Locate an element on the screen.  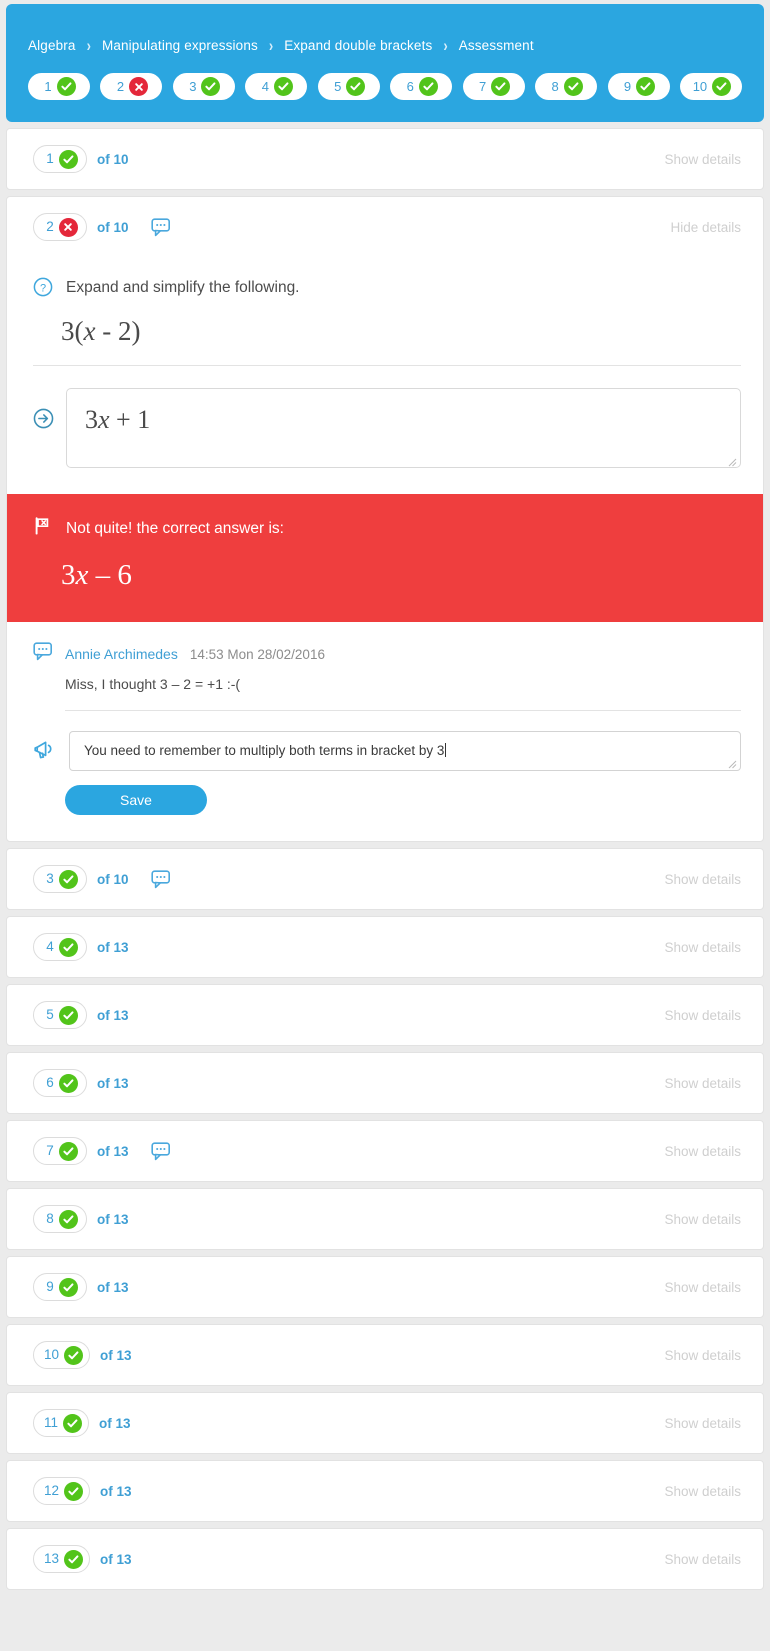
student-answer-post: + 1 is located at coordinates (130, 419).